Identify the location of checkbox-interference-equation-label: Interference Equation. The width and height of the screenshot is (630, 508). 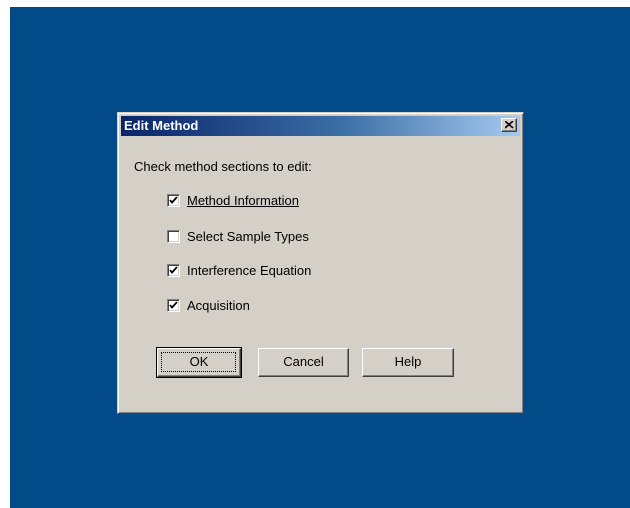
(249, 270).